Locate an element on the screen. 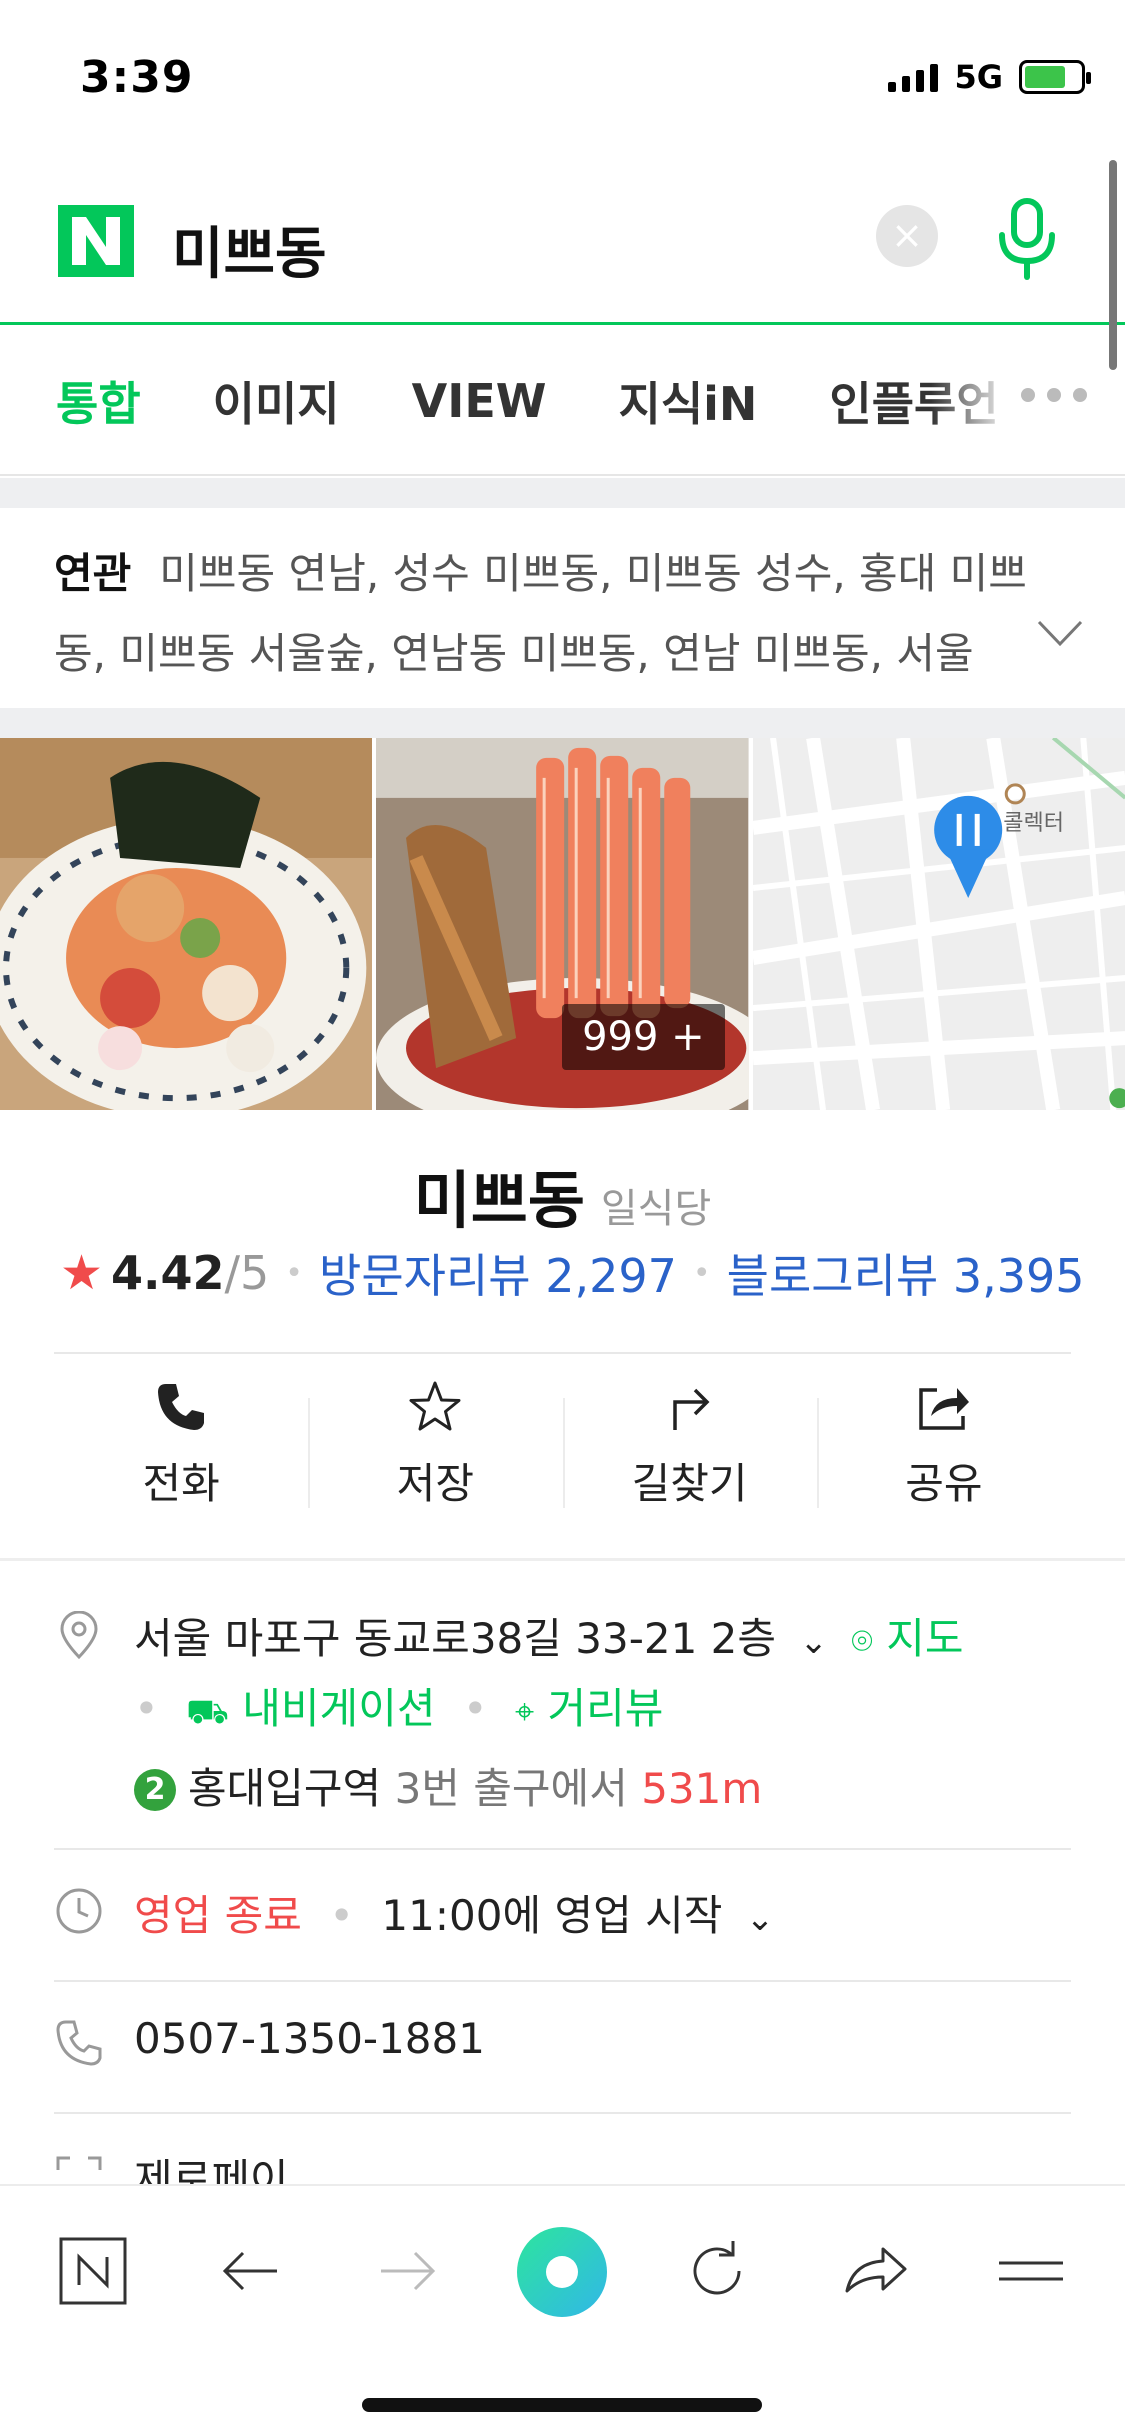 The height and width of the screenshot is (2436, 1125). clear-search-button: × is located at coordinates (907, 236).